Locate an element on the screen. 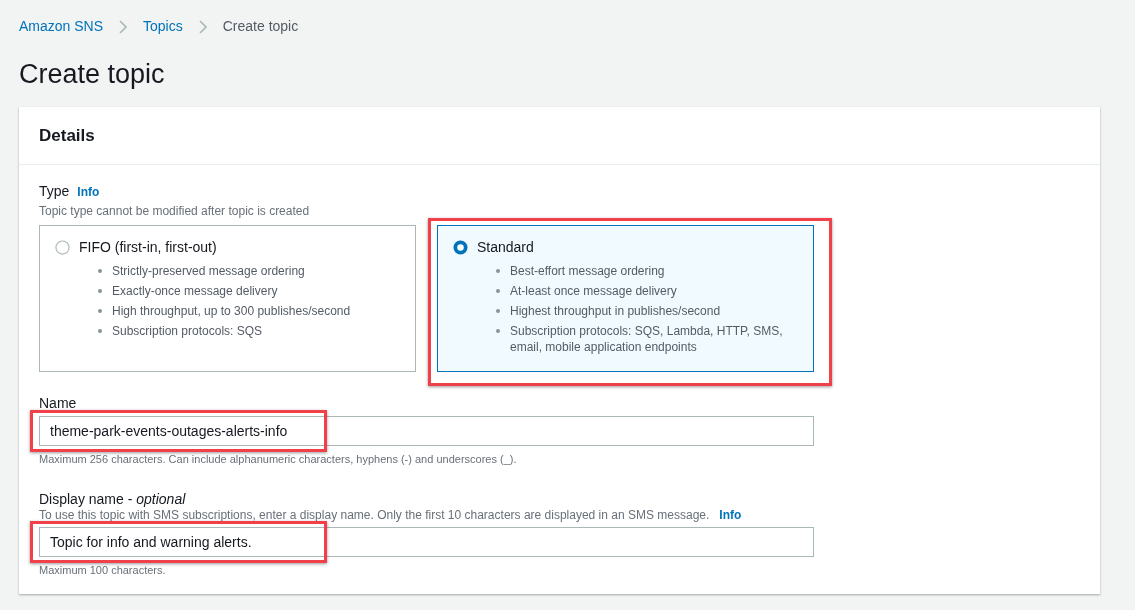  field-label: Display name - optional is located at coordinates (112, 498).